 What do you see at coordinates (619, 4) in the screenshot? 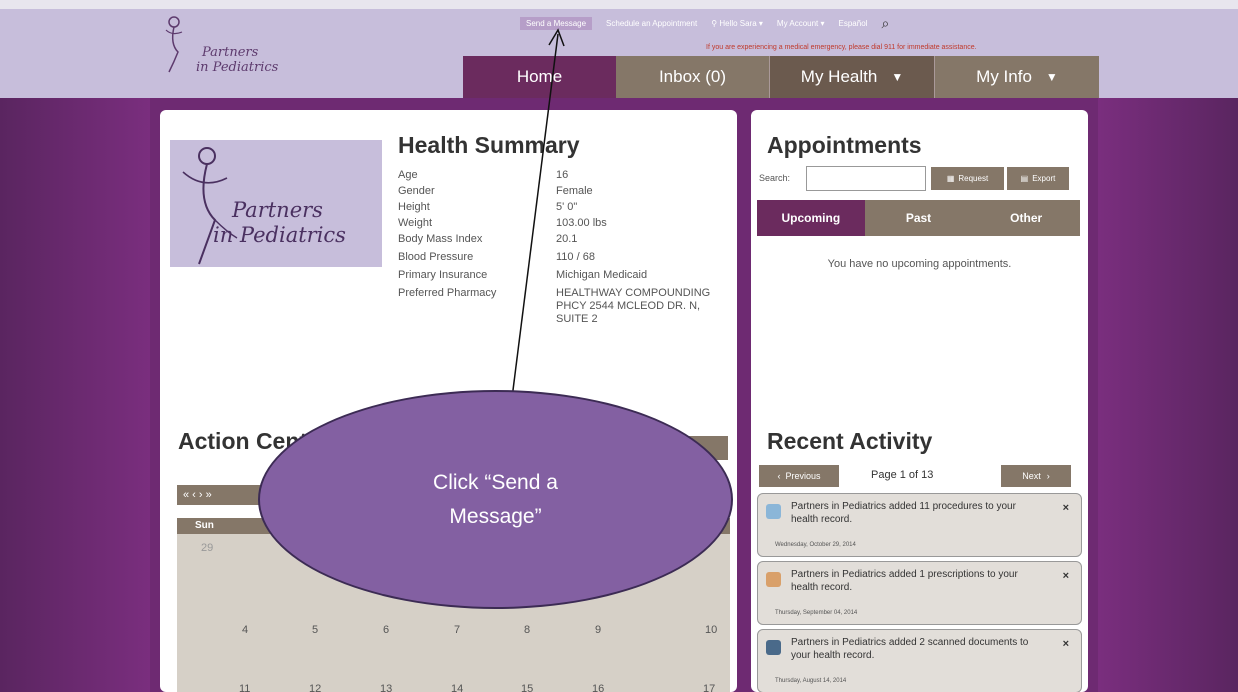
I see `browser-strip` at bounding box center [619, 4].